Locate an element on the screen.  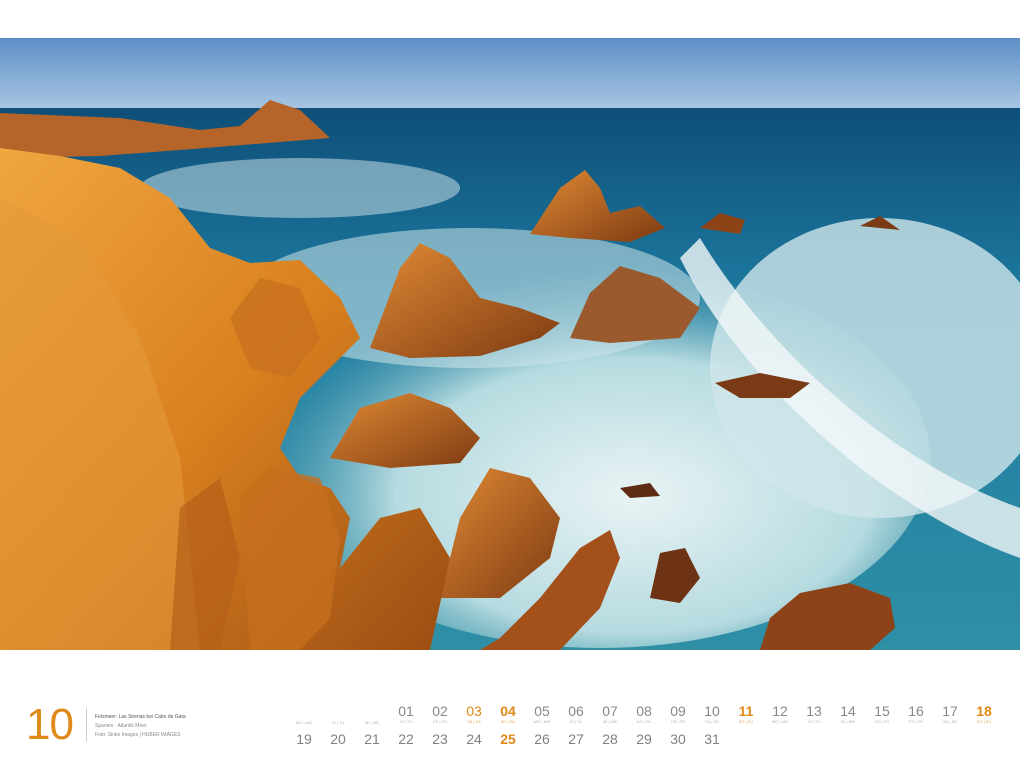
calendar-day-10: 10 SA | SA is located at coordinates (712, 714).